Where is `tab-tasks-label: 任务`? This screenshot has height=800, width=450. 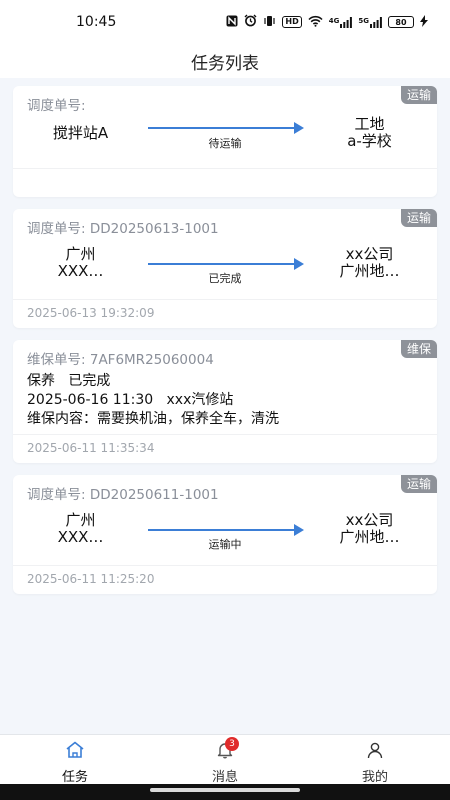 tab-tasks-label: 任务 is located at coordinates (74, 777).